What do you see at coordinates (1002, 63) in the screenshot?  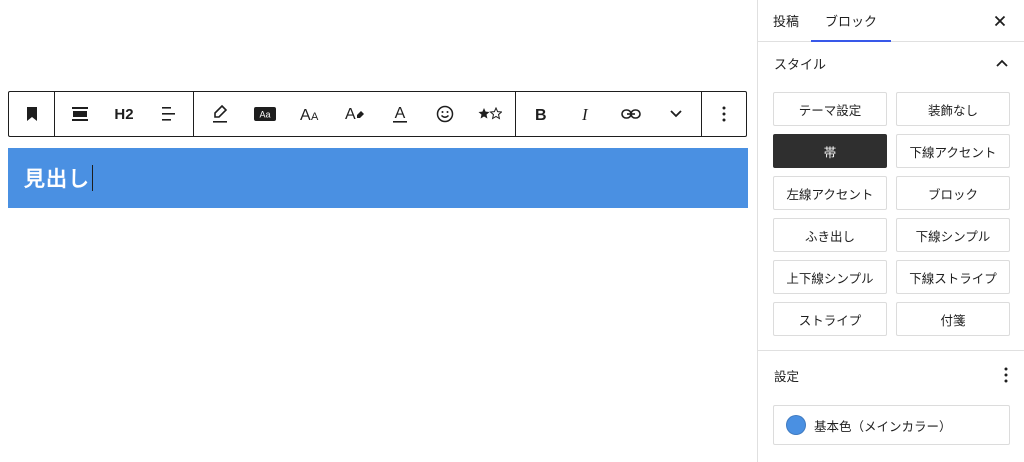 I see `chevron-up-icon` at bounding box center [1002, 63].